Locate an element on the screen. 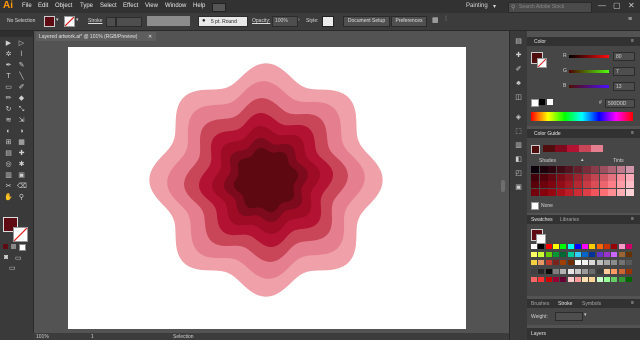 Image resolution: width=640 pixels, height=340 pixels. red-slider is located at coordinates (589, 56).